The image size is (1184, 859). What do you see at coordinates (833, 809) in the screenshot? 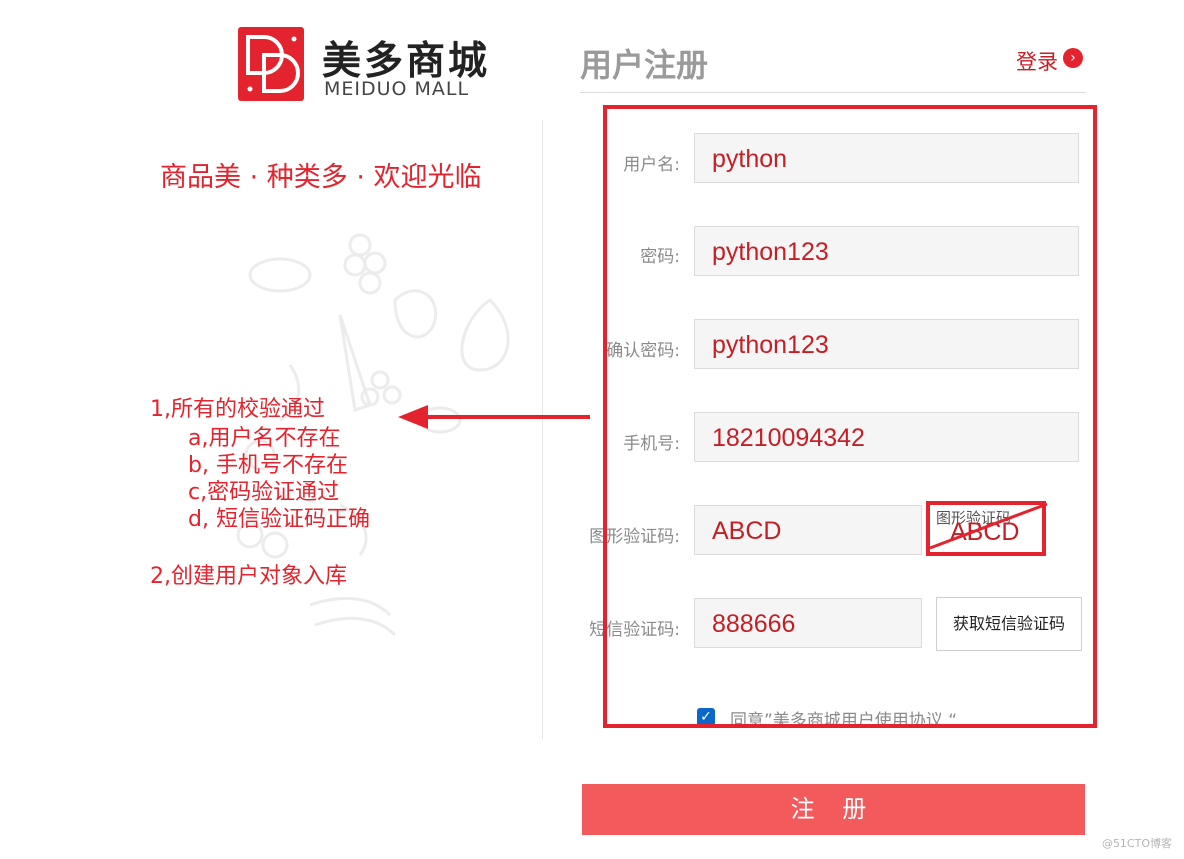
I see `register-submit-button: 注 册` at bounding box center [833, 809].